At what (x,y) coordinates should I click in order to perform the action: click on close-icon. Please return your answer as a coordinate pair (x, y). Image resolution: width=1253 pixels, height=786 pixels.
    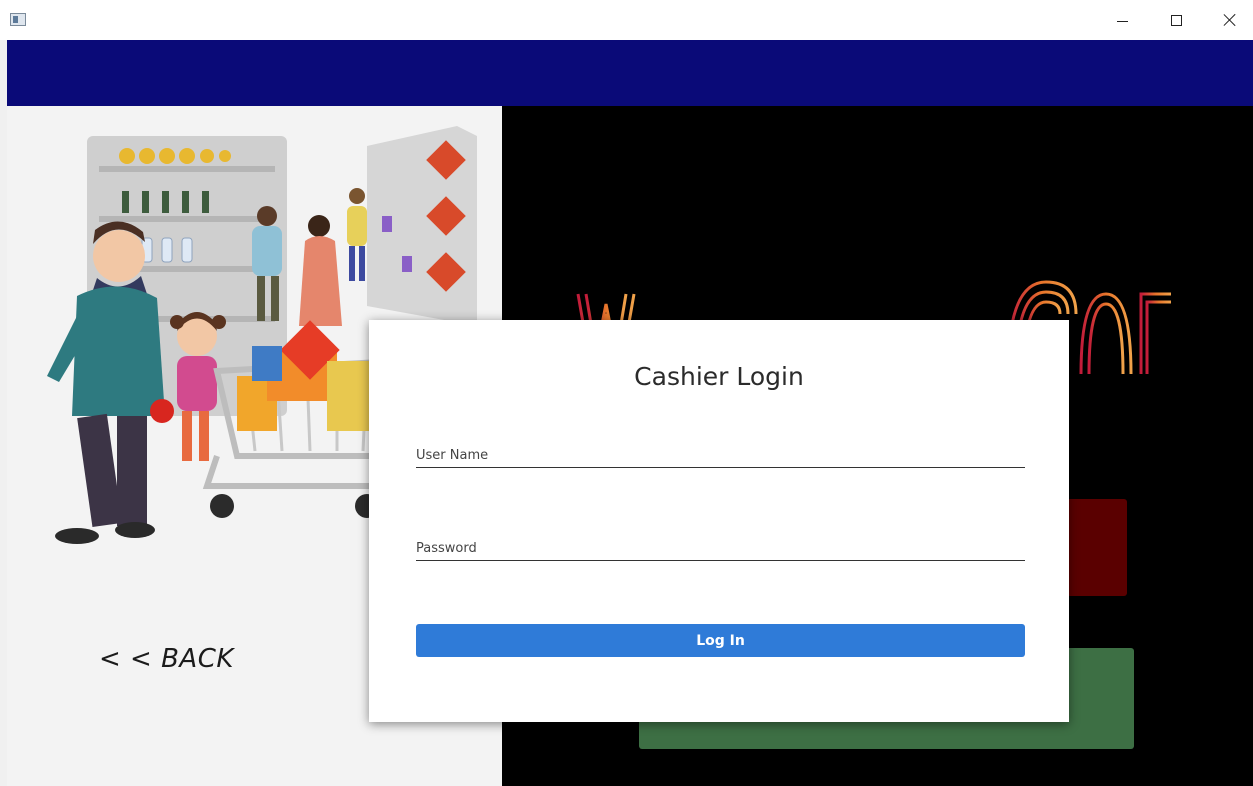
    Looking at the image, I should click on (1230, 20).